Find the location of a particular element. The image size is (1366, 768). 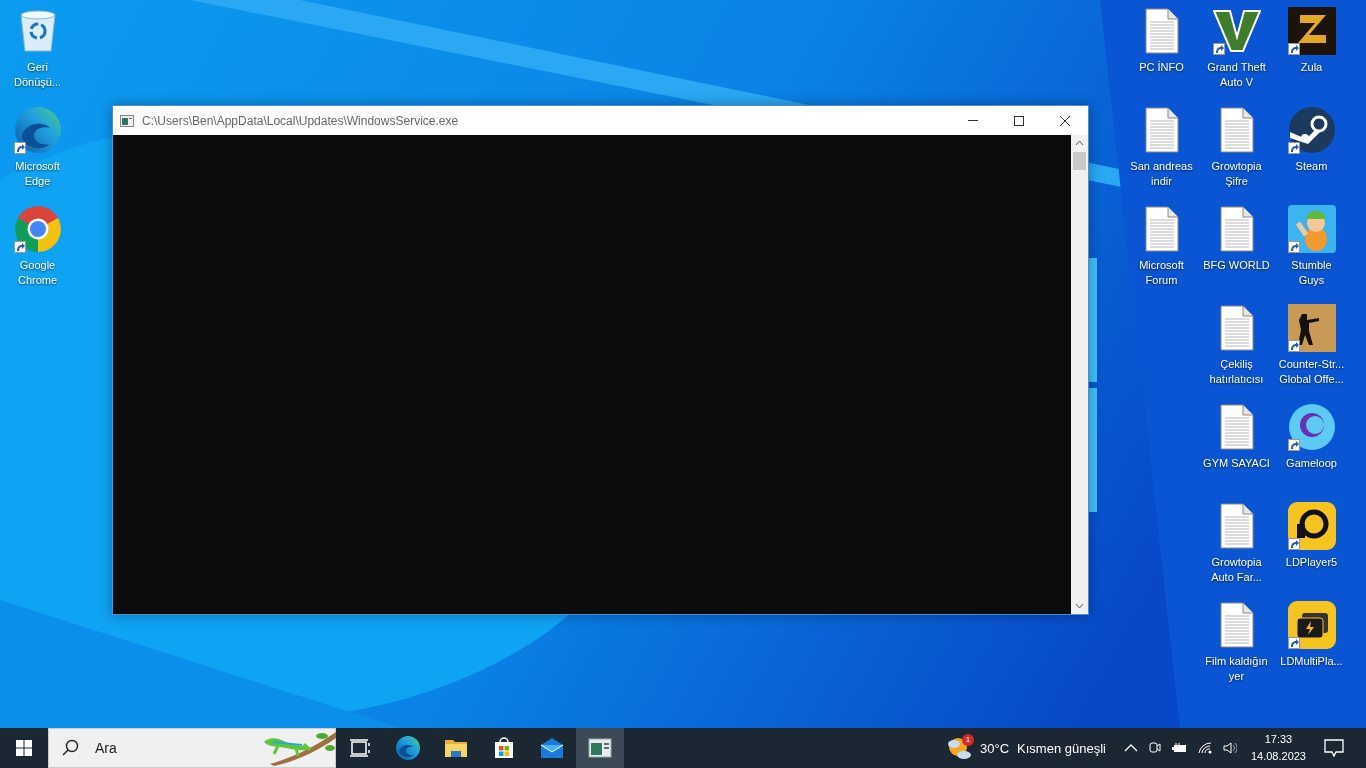

taskbar-app-button is located at coordinates (600, 748).